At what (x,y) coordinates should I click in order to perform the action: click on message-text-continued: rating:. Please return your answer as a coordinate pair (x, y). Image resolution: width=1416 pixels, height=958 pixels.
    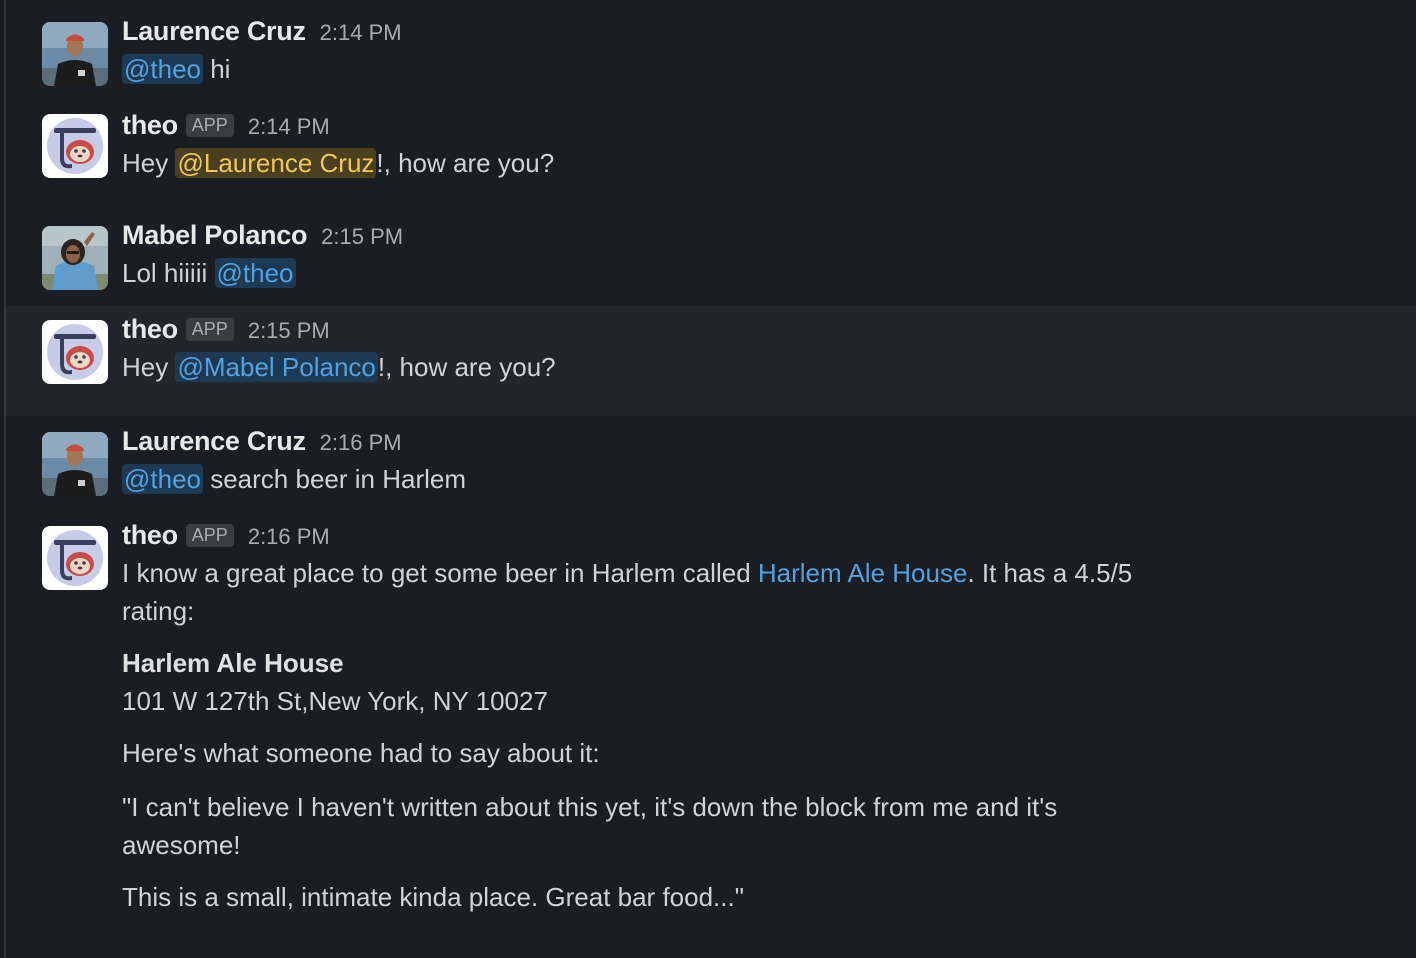
    Looking at the image, I should click on (158, 611).